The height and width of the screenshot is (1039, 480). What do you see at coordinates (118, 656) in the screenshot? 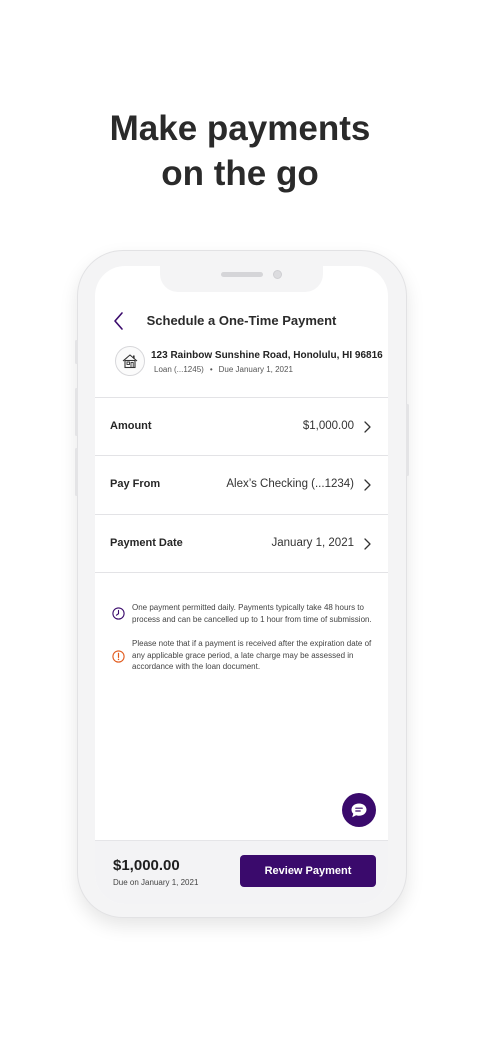
I see `warning-icon` at bounding box center [118, 656].